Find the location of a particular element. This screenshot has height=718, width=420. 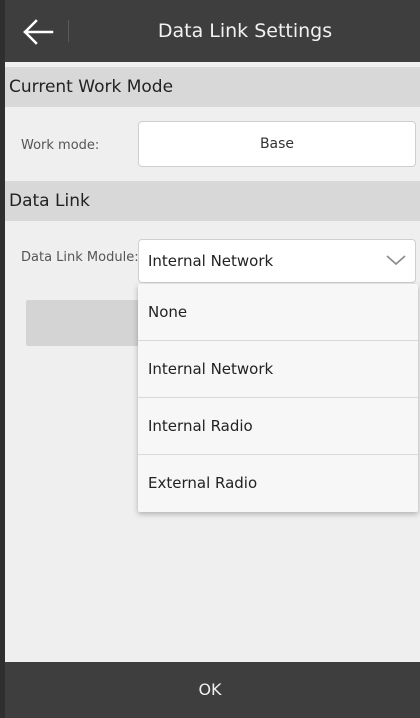

work-mode-value: Base is located at coordinates (277, 144).